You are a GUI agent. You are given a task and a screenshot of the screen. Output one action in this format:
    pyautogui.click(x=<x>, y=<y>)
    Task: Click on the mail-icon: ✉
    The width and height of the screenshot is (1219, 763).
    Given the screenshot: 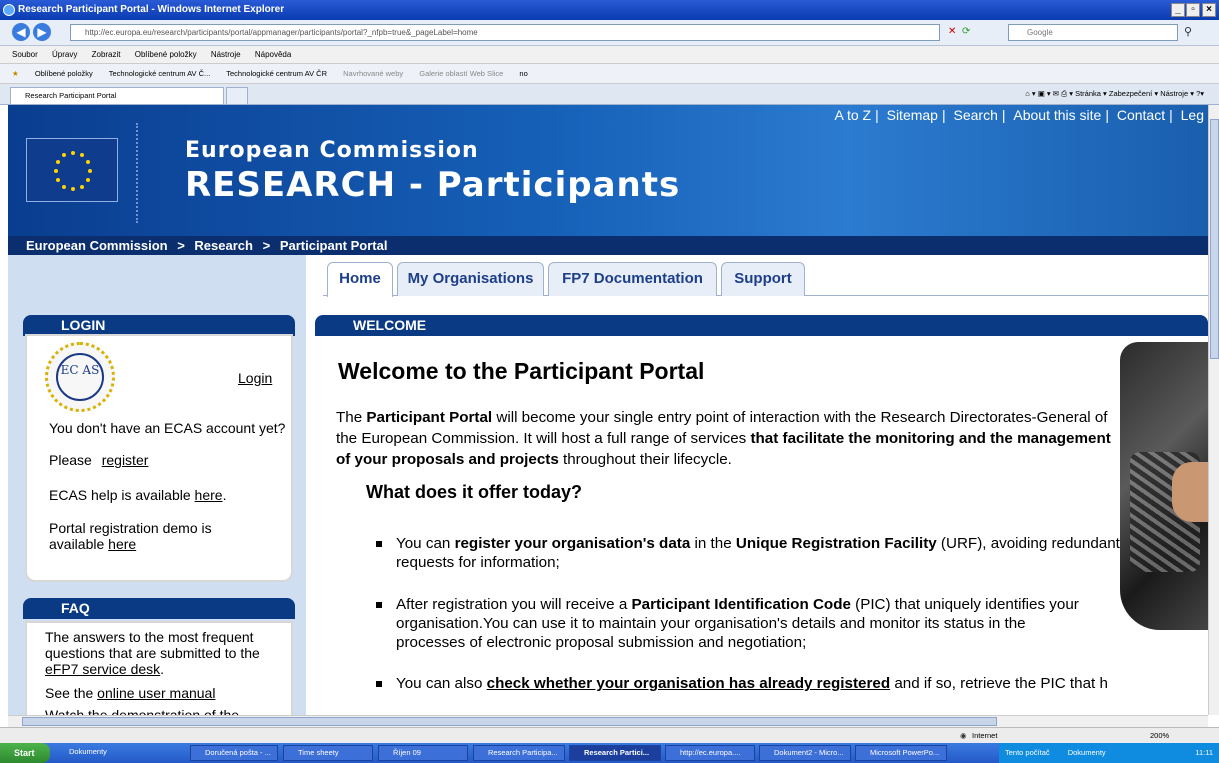 What is the action you would take?
    pyautogui.click(x=1057, y=93)
    